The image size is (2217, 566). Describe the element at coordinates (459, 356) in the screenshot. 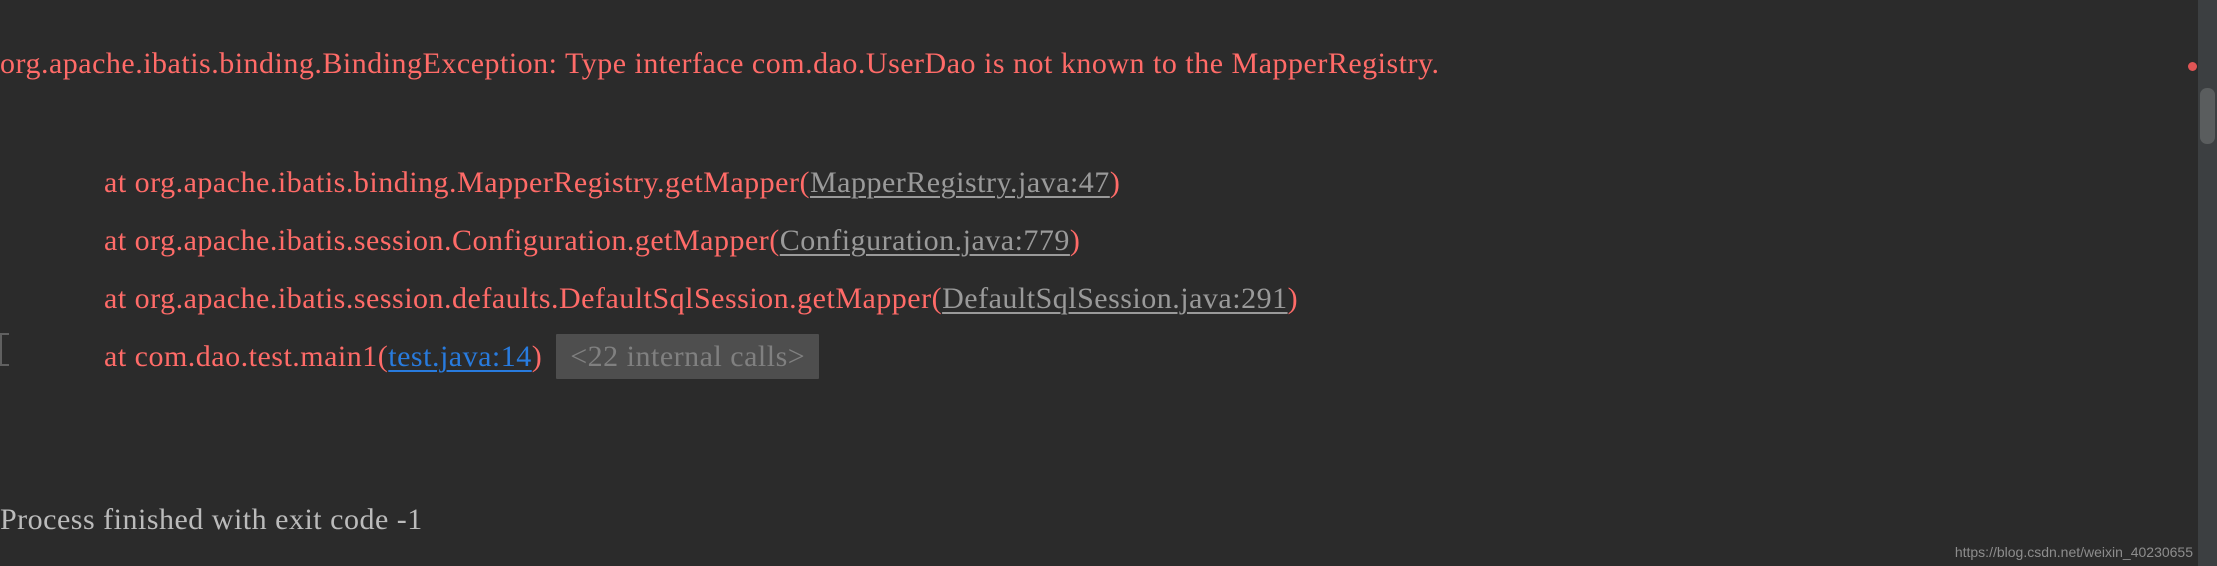

I see `stack-frame-file-link: test.java:14` at that location.